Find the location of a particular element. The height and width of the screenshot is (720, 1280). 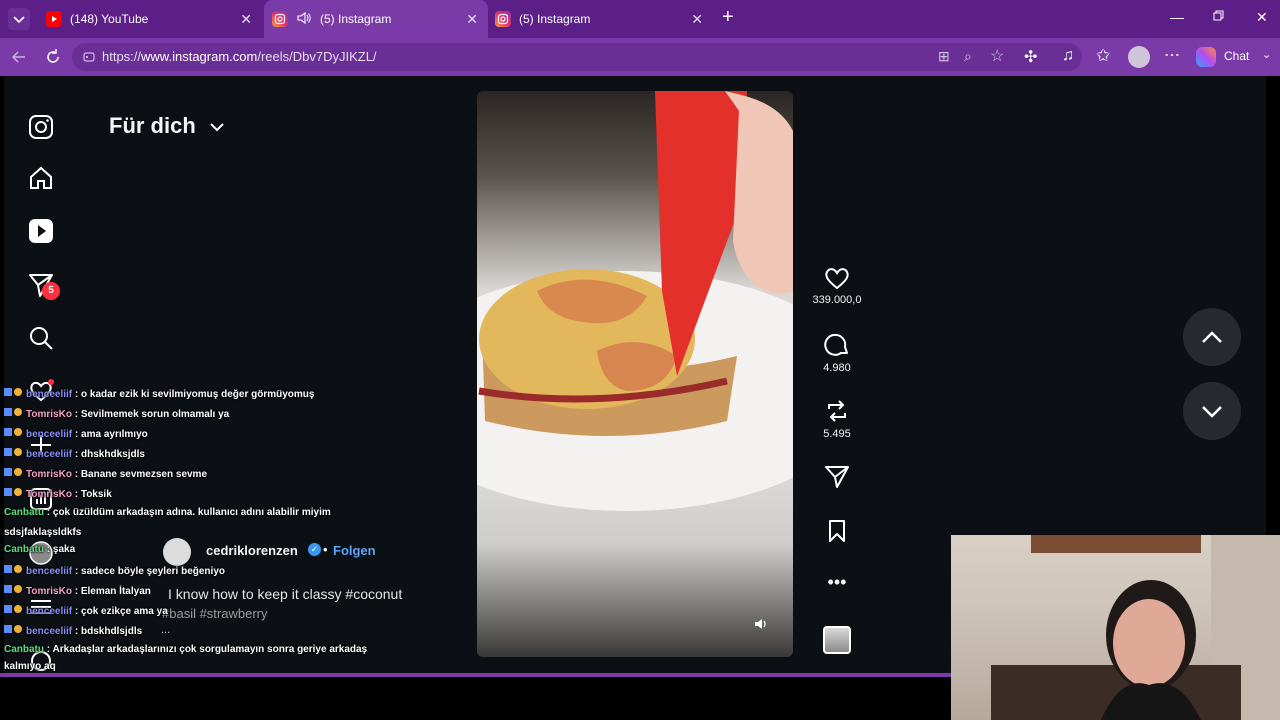

search-icon is located at coordinates (41, 338).